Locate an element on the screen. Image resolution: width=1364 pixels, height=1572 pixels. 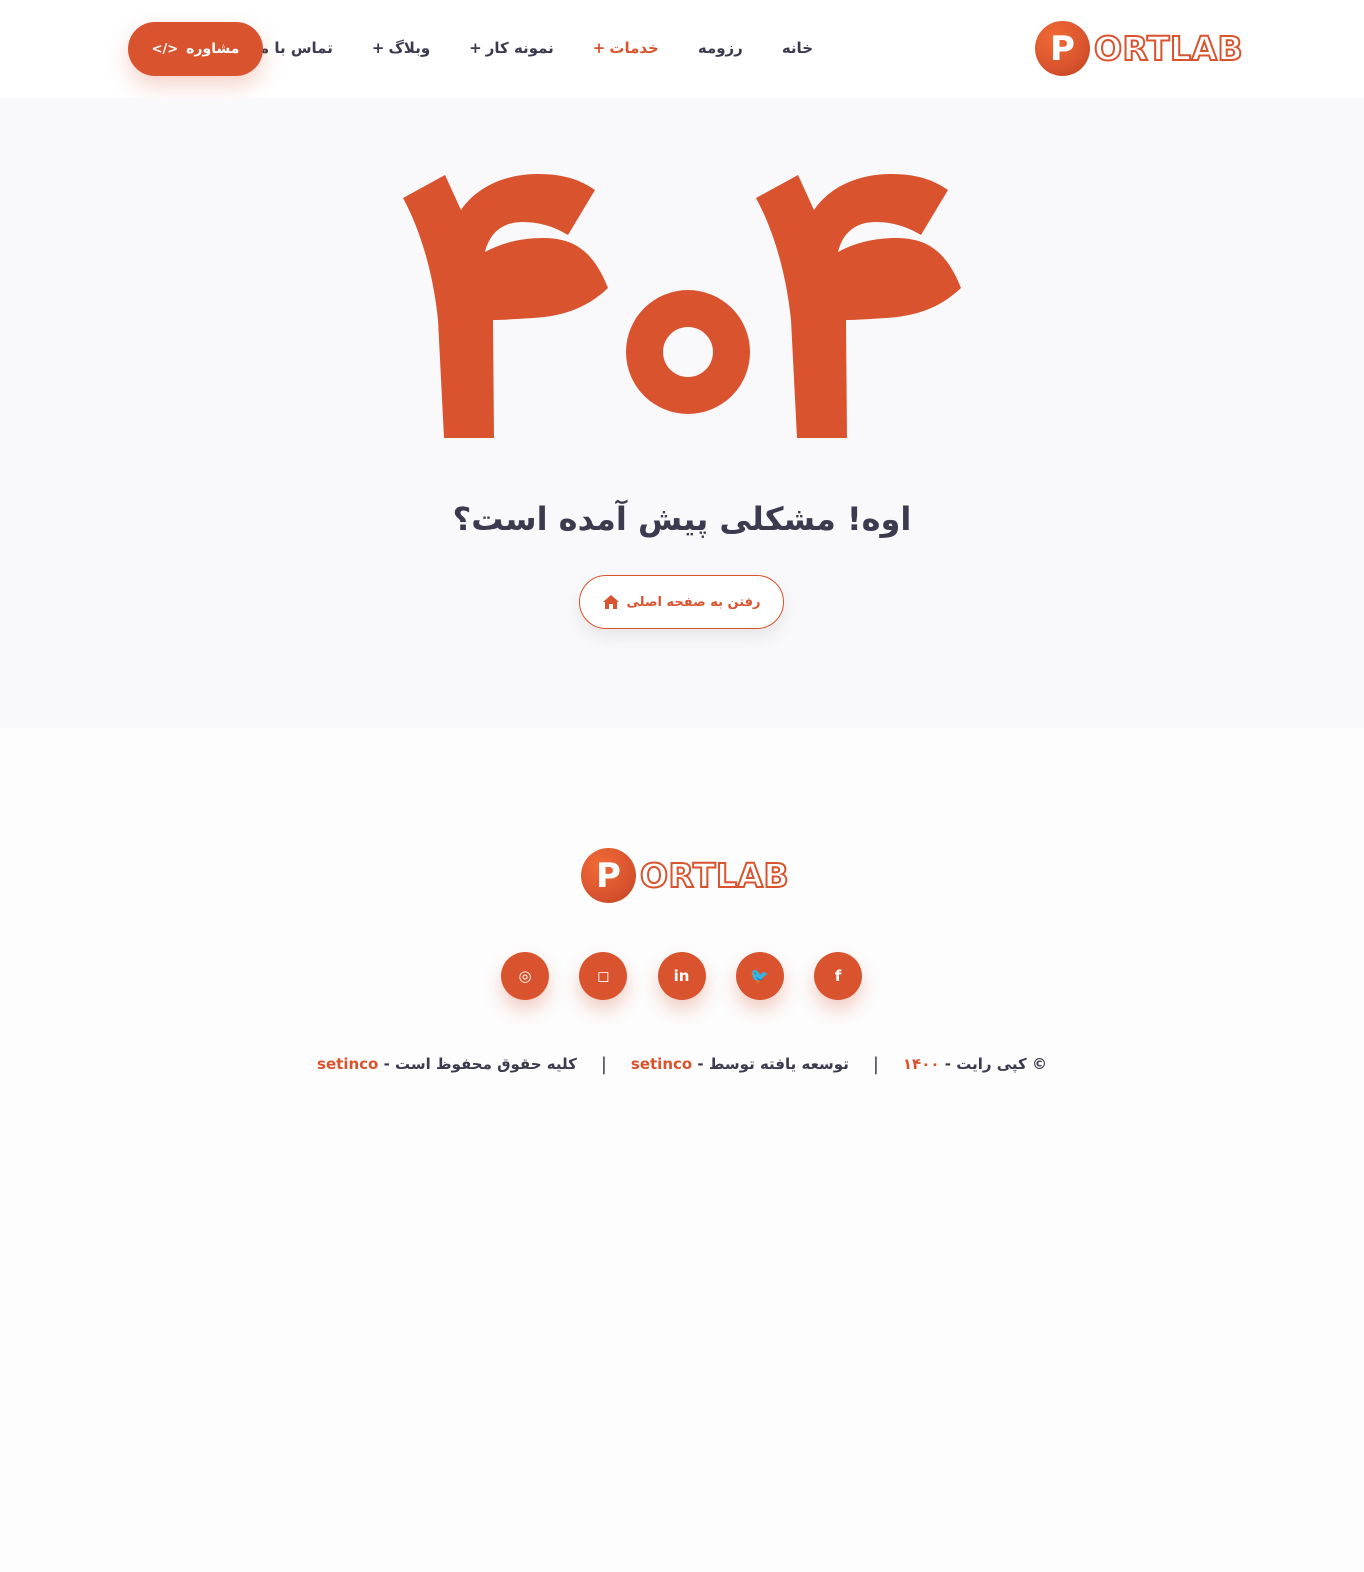
twitter-icon: 🐦 is located at coordinates (759, 976).